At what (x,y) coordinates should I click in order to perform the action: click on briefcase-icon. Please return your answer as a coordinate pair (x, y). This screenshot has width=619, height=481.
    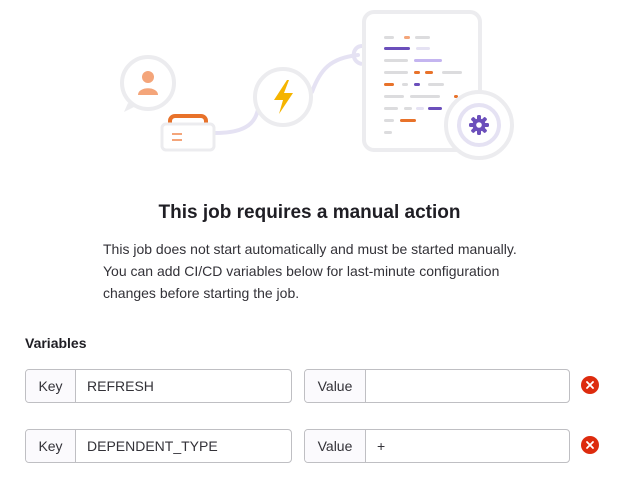
    Looking at the image, I should click on (188, 133).